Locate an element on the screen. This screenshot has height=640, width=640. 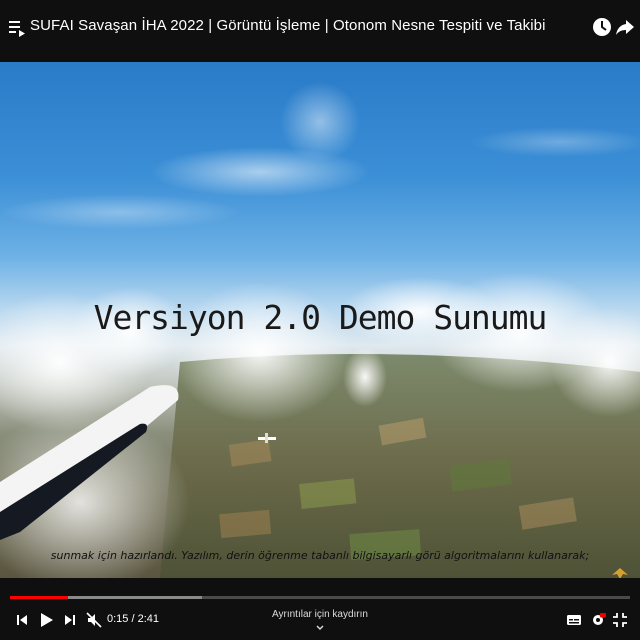
video-overlay-title: Versiyon 2.0 Demo Sunumu is located at coordinates (320, 317).